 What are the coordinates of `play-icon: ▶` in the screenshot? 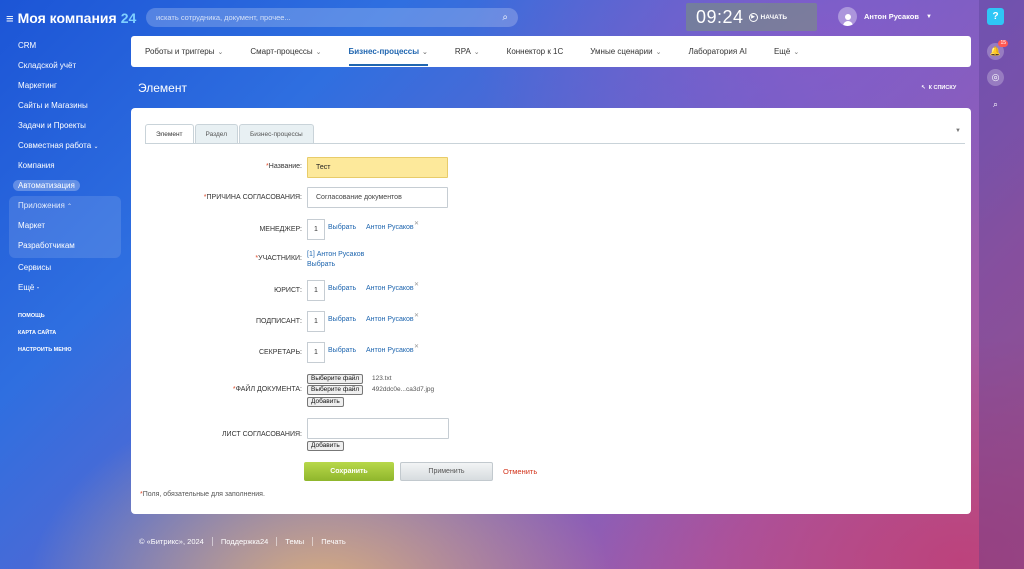 It's located at (753, 17).